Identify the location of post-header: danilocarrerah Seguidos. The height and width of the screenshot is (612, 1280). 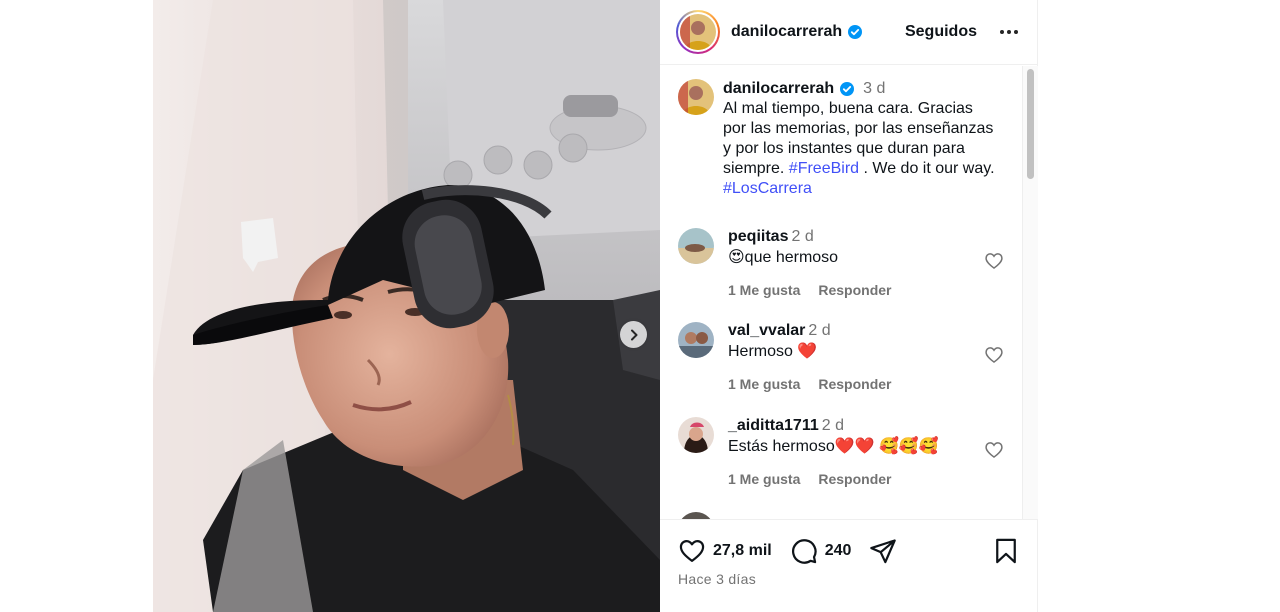
(848, 32).